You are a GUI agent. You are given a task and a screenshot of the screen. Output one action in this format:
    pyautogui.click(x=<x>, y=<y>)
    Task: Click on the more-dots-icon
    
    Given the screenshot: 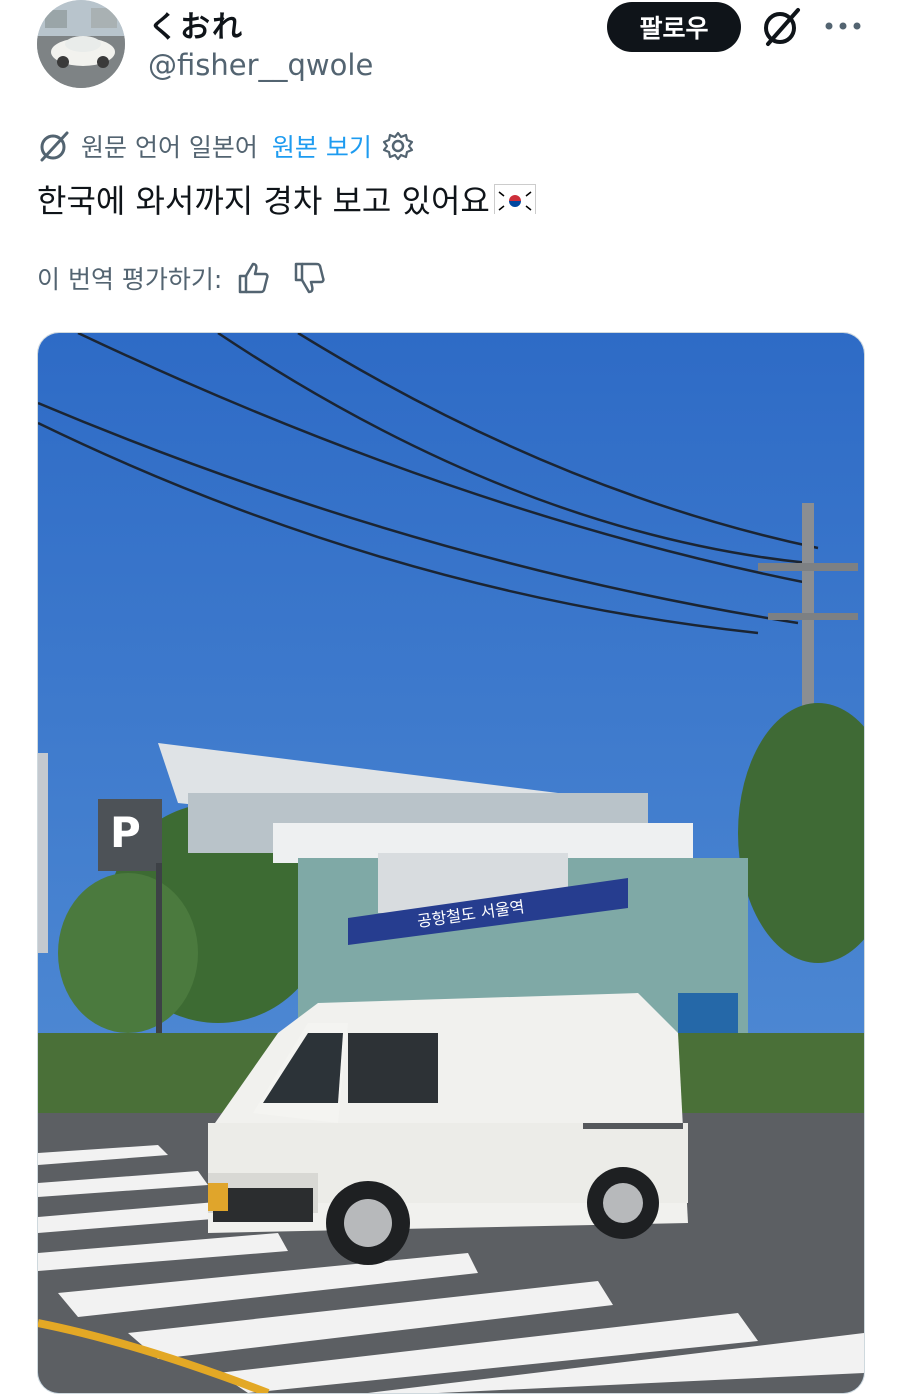 What is the action you would take?
    pyautogui.click(x=843, y=26)
    